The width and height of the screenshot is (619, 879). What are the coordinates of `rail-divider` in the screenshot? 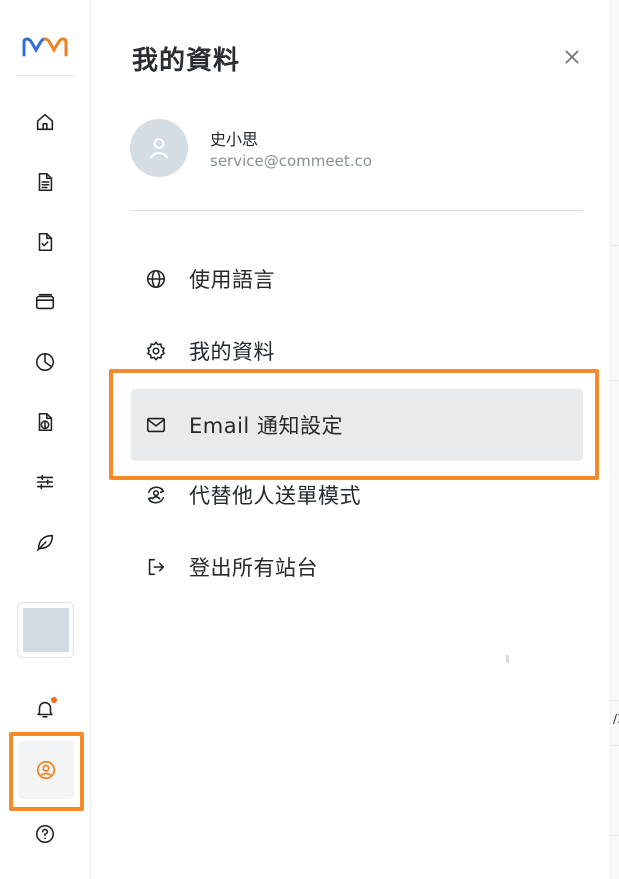 It's located at (45, 75).